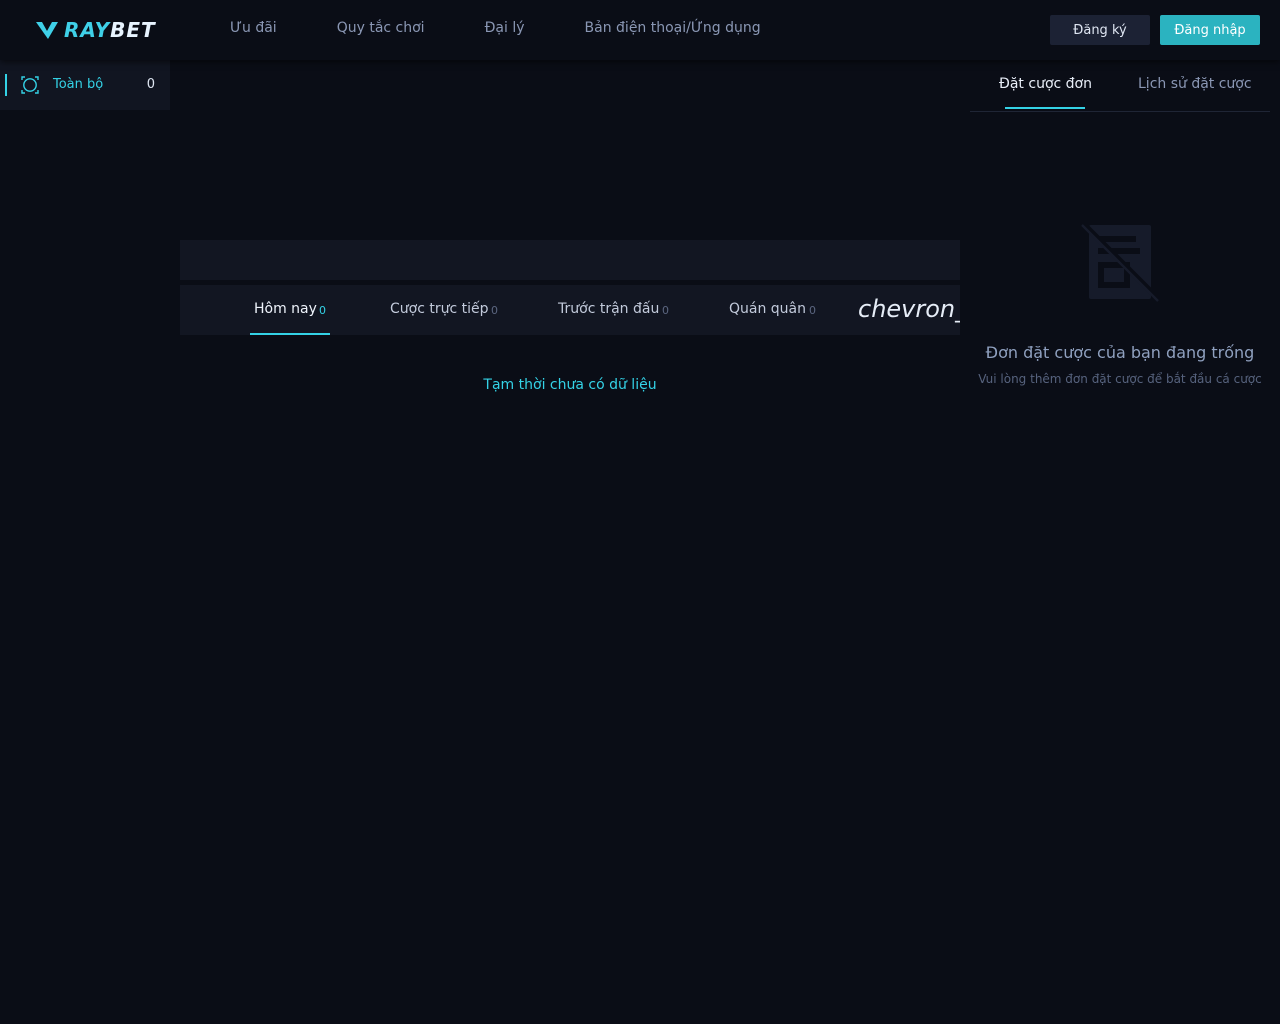  I want to click on empty-betslip-icon, so click(1120, 262).